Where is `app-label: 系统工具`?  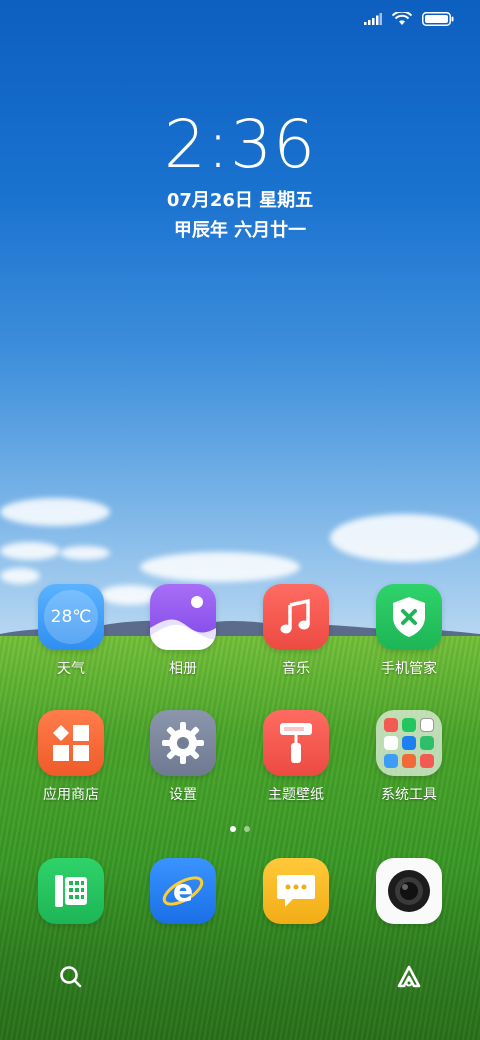 app-label: 系统工具 is located at coordinates (409, 795).